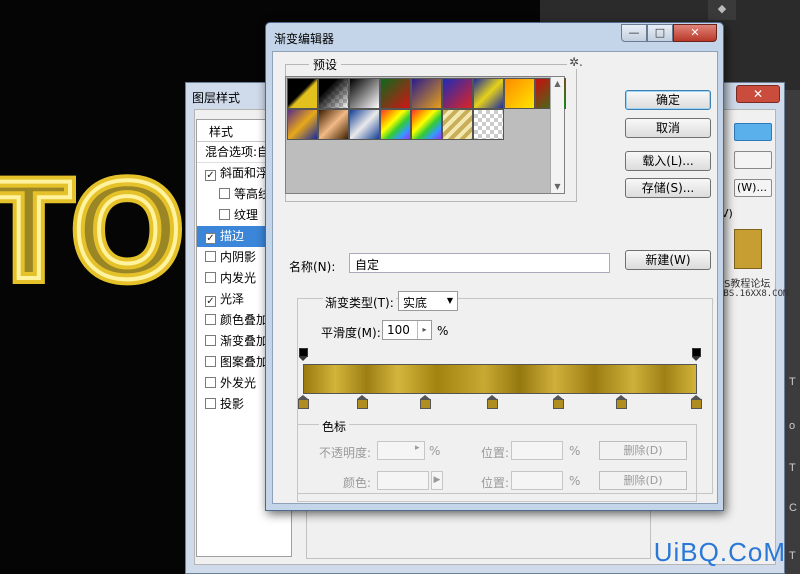 Image resolution: width=800 pixels, height=574 pixels. What do you see at coordinates (668, 128) in the screenshot?
I see `cancel-button: 取消` at bounding box center [668, 128].